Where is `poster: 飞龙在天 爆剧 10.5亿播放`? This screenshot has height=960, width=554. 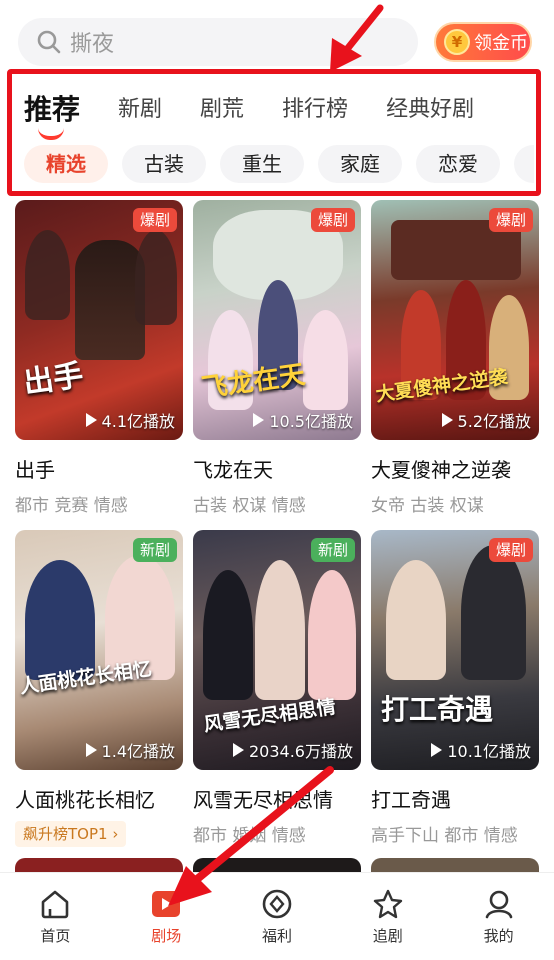
poster: 飞龙在天 爆剧 10.5亿播放 is located at coordinates (277, 320).